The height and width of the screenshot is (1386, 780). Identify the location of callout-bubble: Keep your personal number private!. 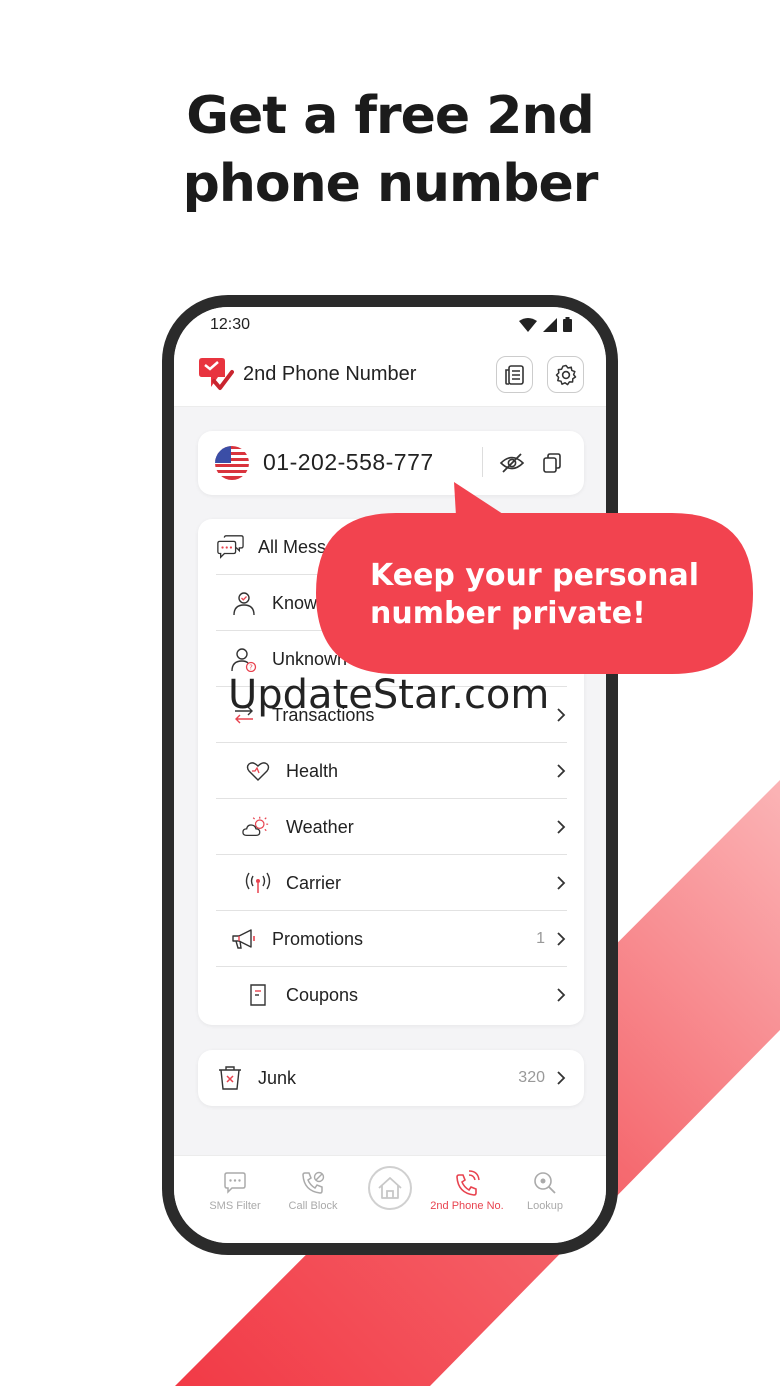
(534, 578).